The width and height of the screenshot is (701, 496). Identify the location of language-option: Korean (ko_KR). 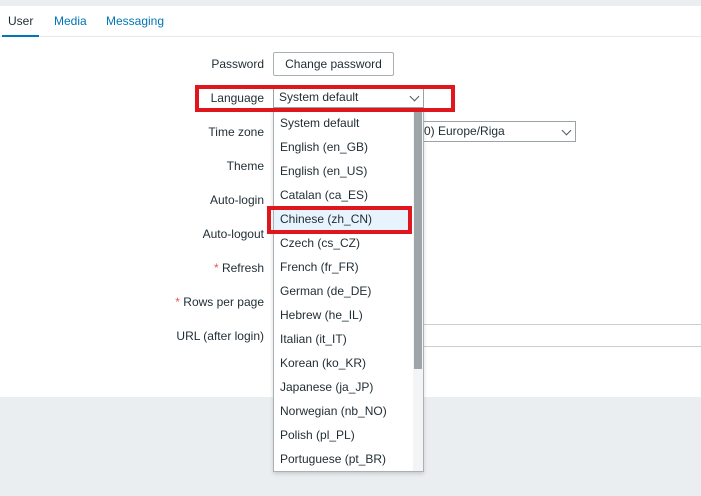
(343, 363).